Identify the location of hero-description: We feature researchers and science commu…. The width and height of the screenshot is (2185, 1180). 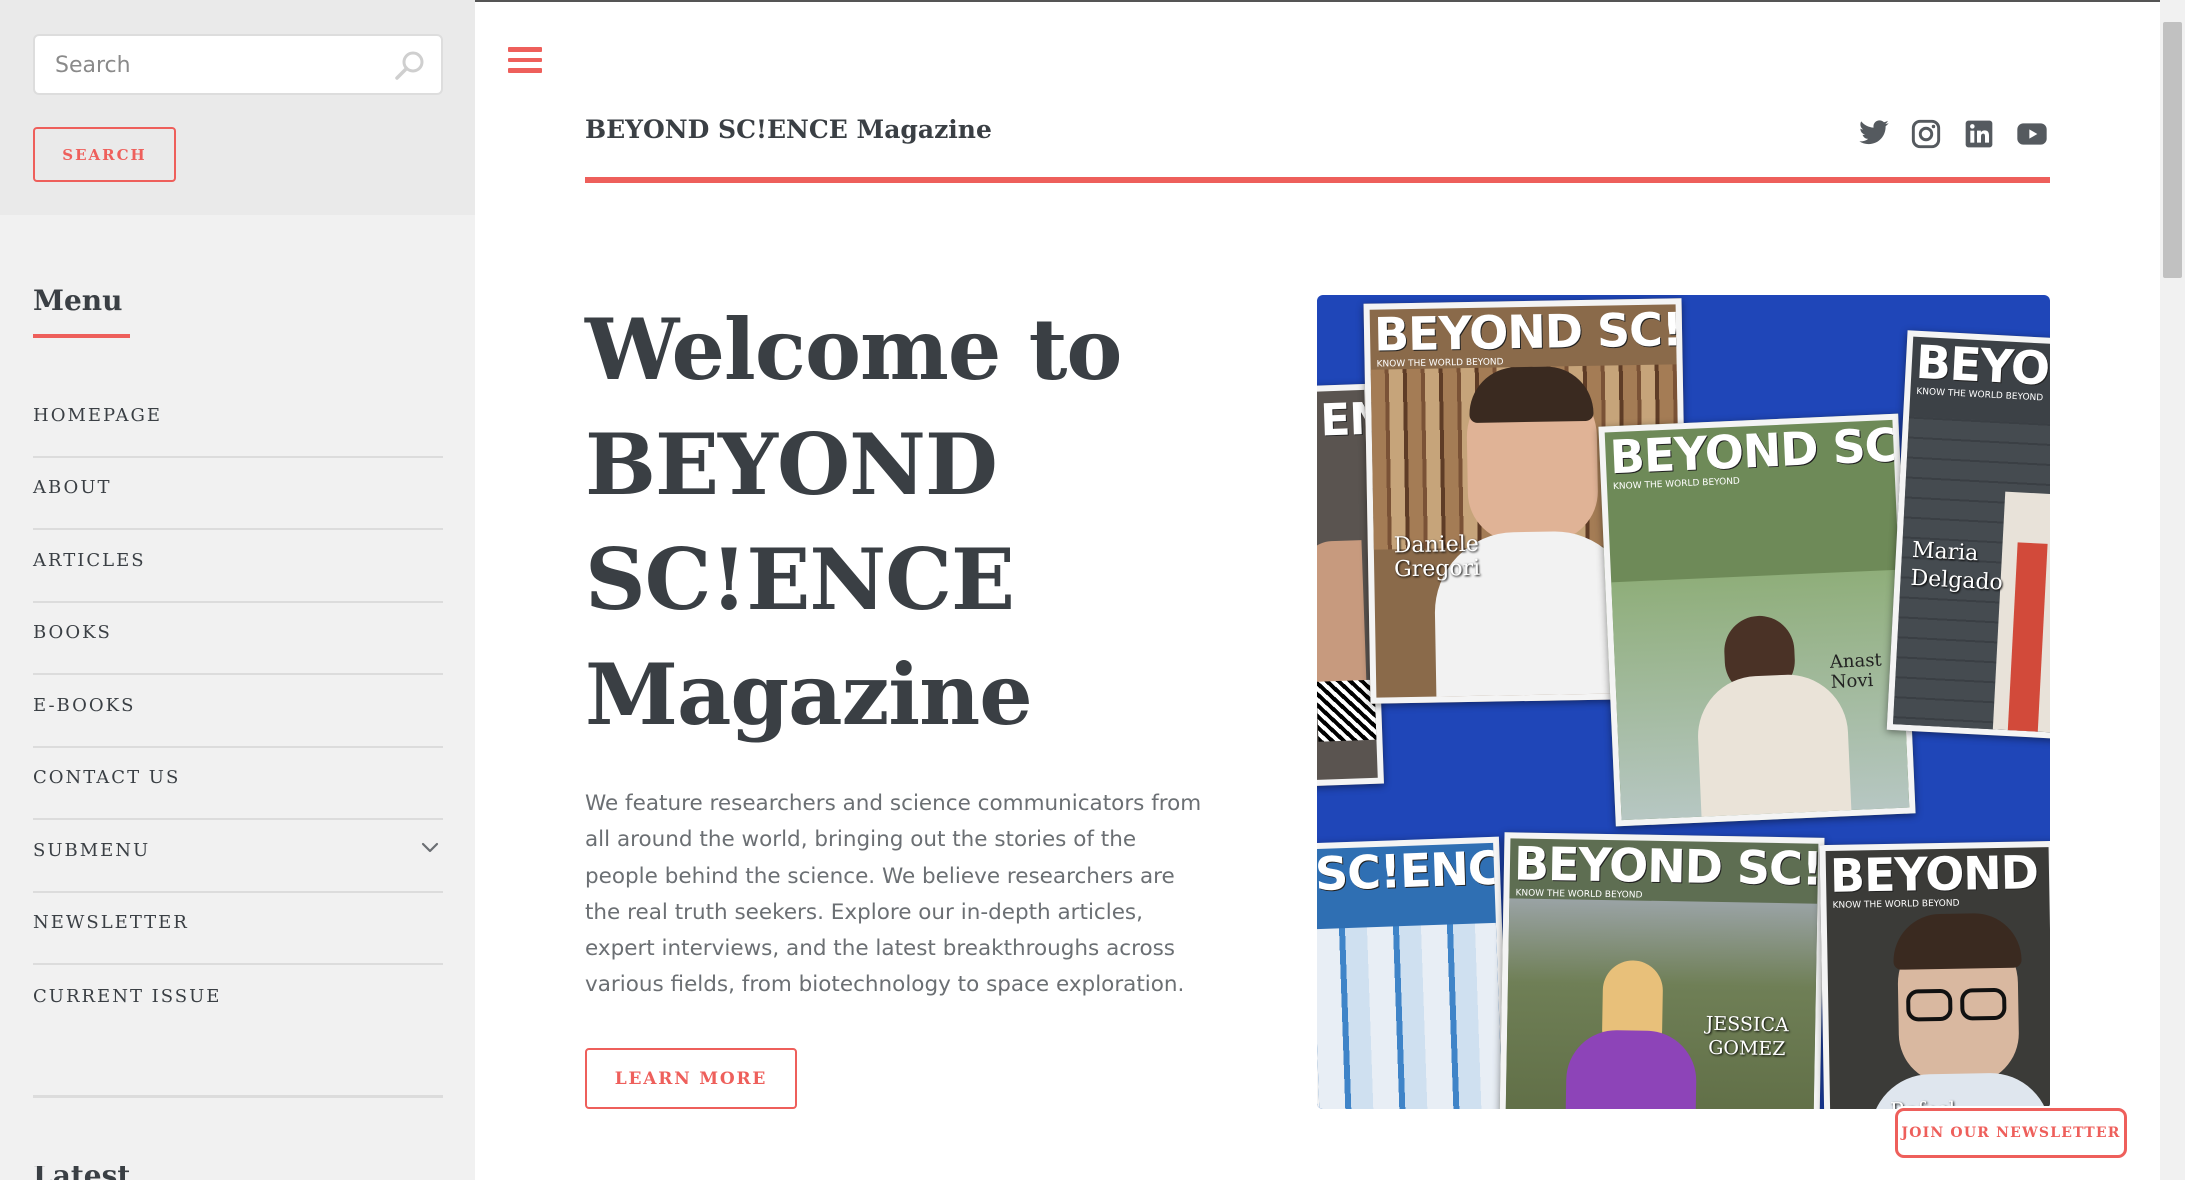
(893, 894).